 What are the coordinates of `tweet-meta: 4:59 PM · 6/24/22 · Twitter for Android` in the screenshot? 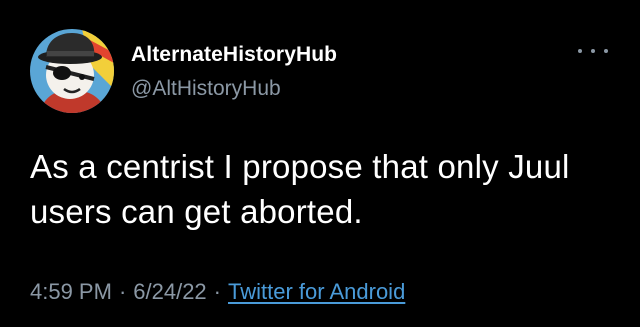 It's located at (217, 292).